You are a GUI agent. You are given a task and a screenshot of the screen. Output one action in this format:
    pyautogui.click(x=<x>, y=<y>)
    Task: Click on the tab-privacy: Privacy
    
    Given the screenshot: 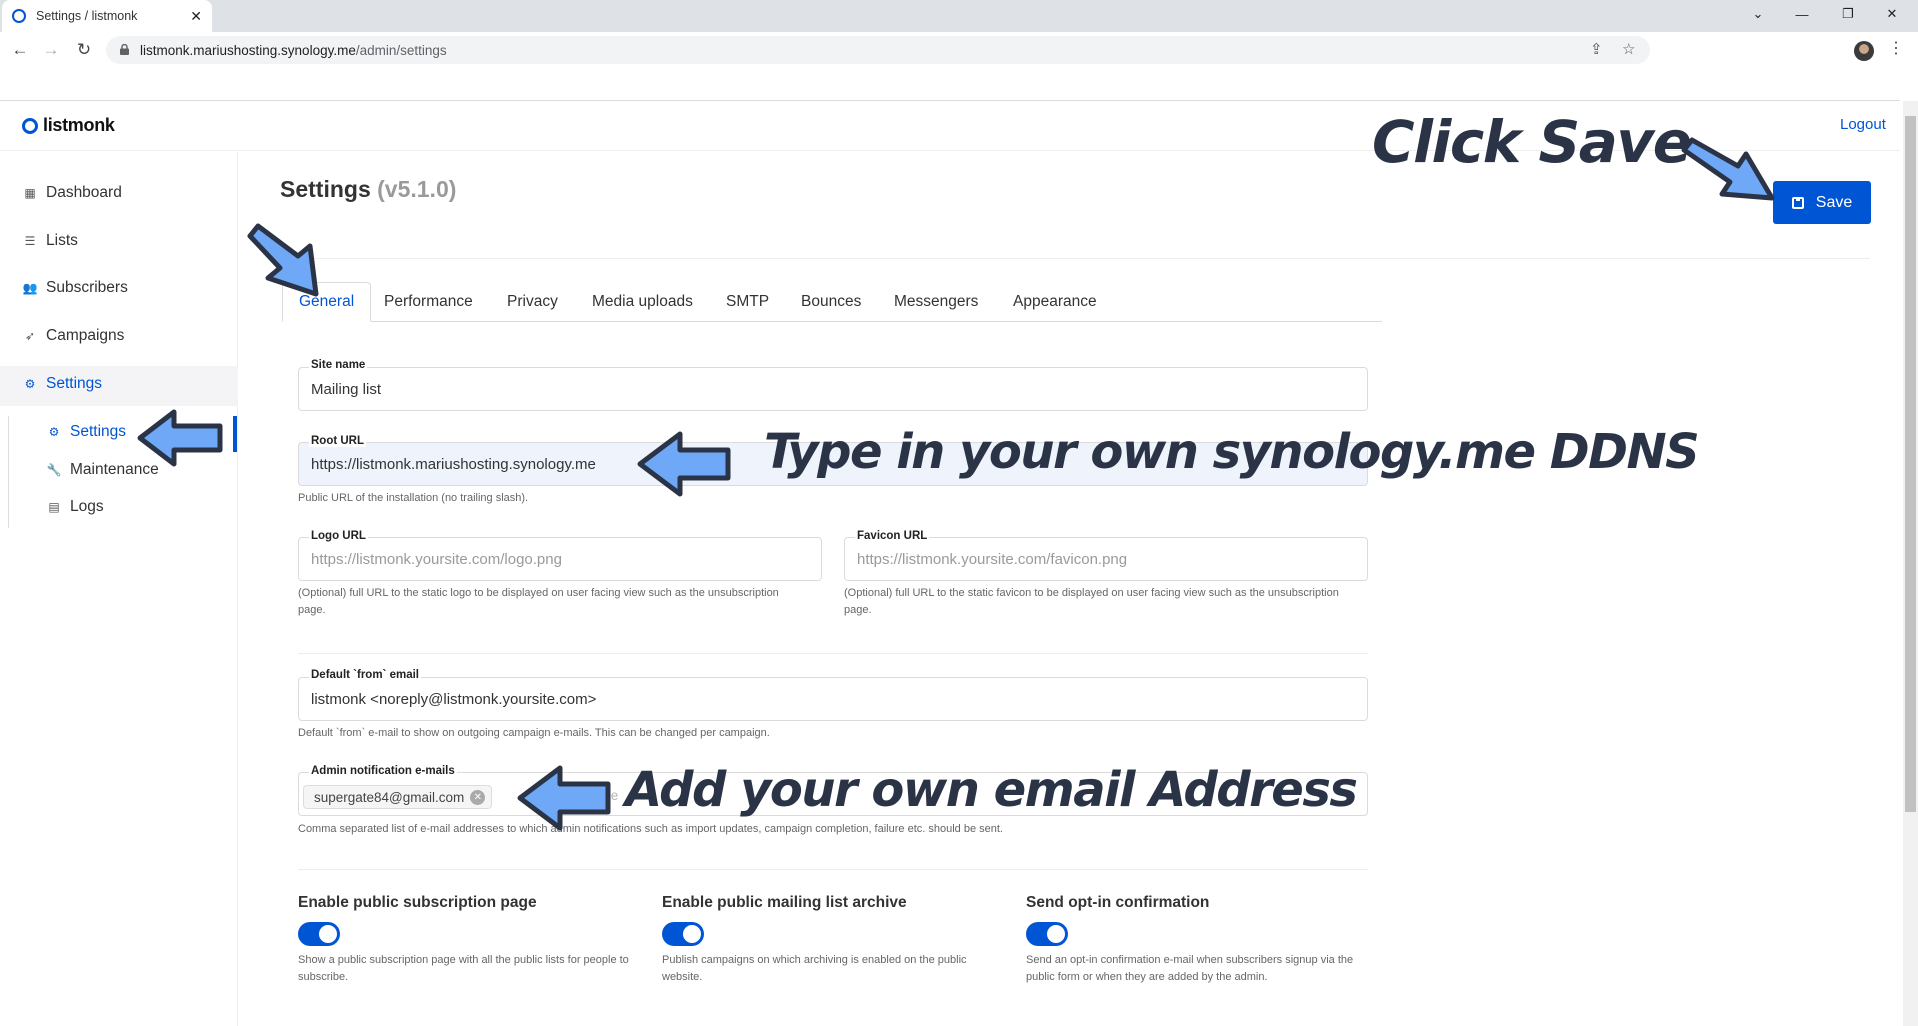 What is the action you would take?
    pyautogui.click(x=532, y=302)
    